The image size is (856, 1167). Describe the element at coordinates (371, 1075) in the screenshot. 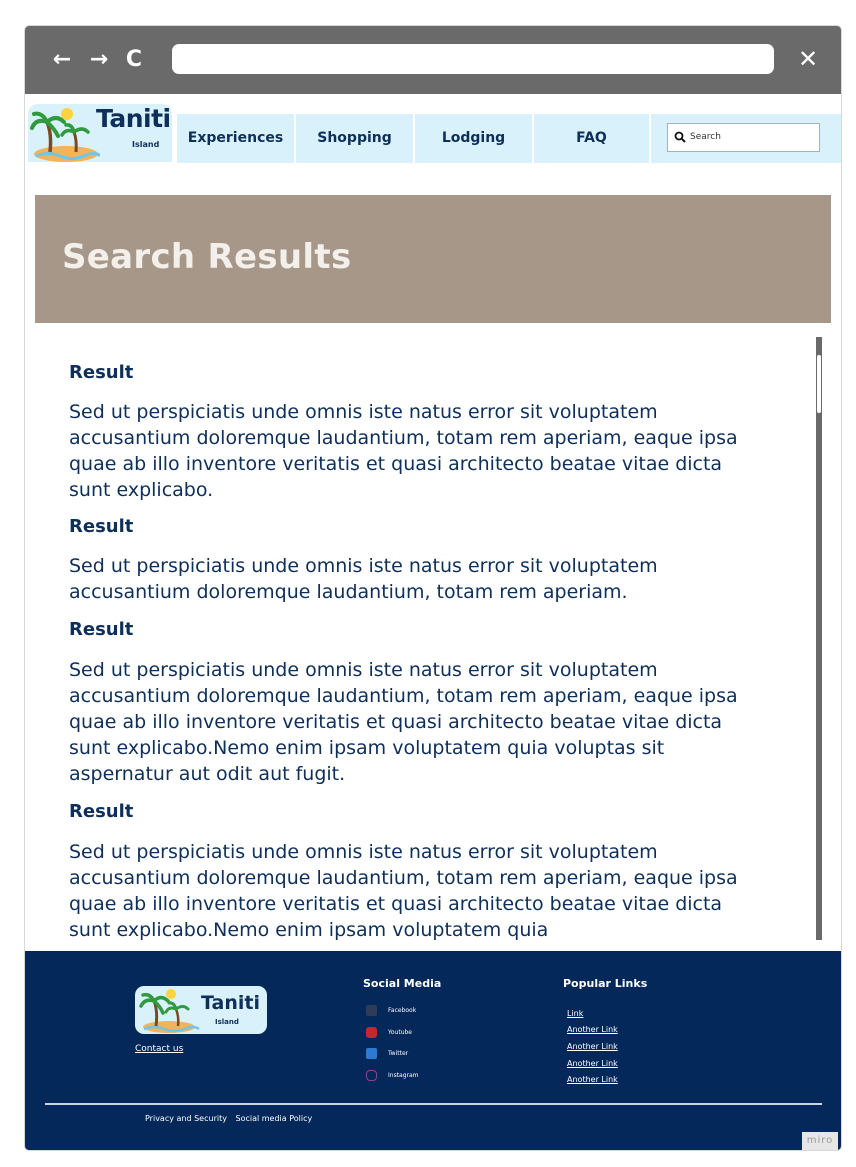

I see `instagram-icon` at that location.